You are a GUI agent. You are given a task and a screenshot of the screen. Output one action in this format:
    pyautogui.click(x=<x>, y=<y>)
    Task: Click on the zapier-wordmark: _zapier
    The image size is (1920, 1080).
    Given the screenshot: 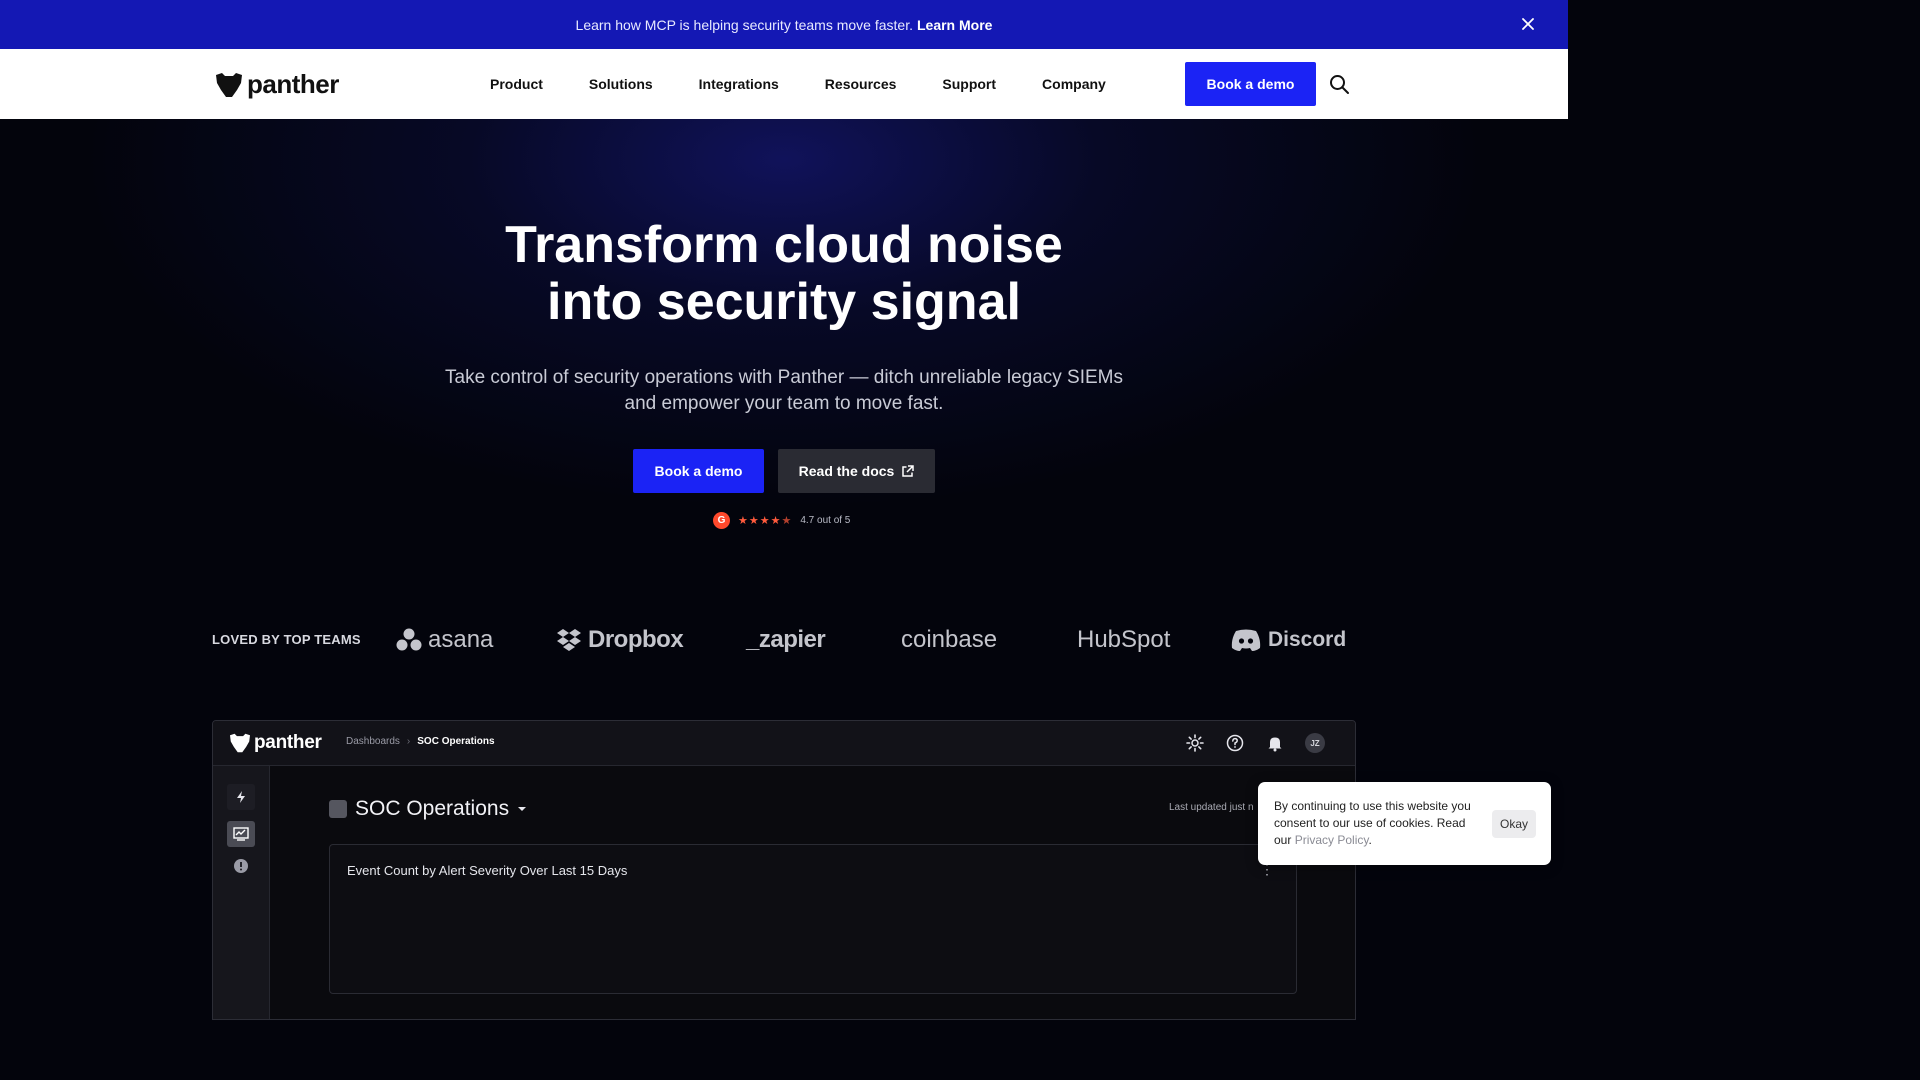 What is the action you would take?
    pyautogui.click(x=786, y=639)
    